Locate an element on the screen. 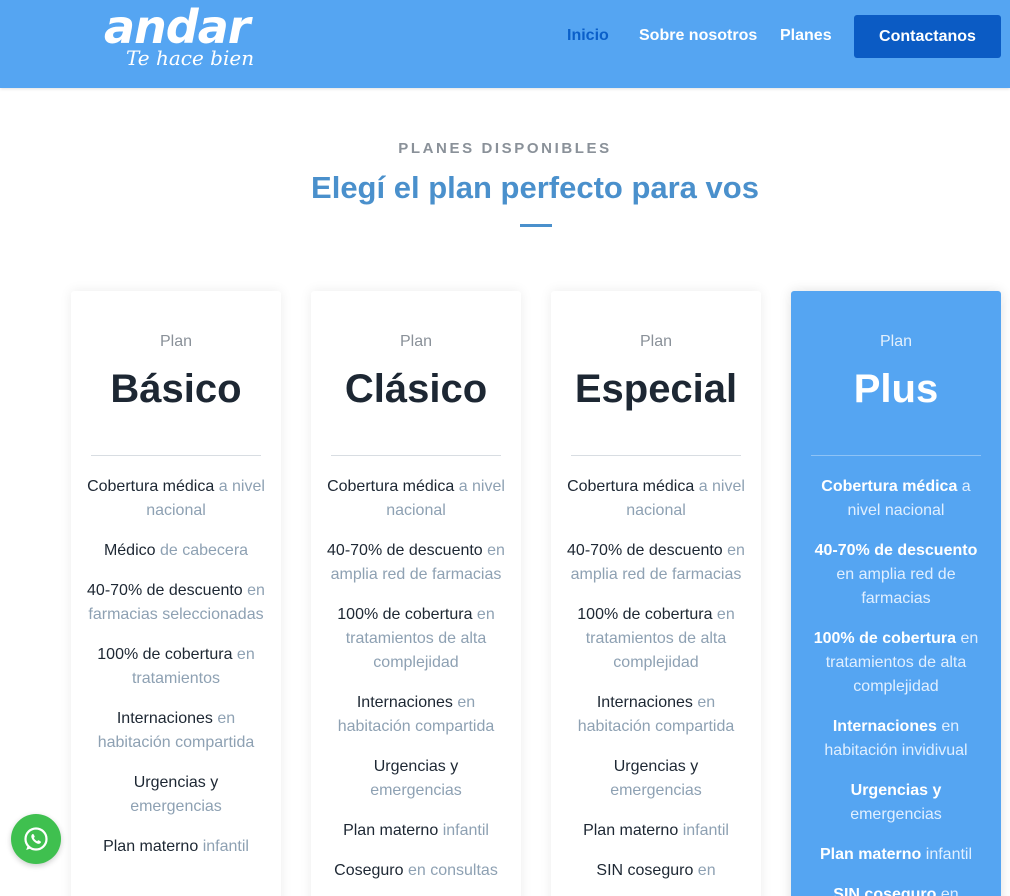 This screenshot has height=896, width=1010. feature-detail: de cabecera is located at coordinates (204, 550).